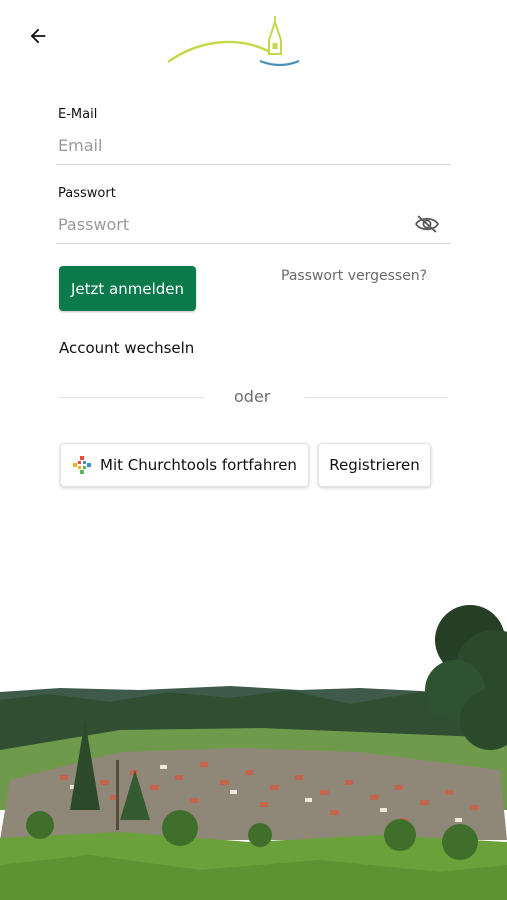 This screenshot has width=507, height=900. What do you see at coordinates (131, 397) in the screenshot?
I see `divider-line-left` at bounding box center [131, 397].